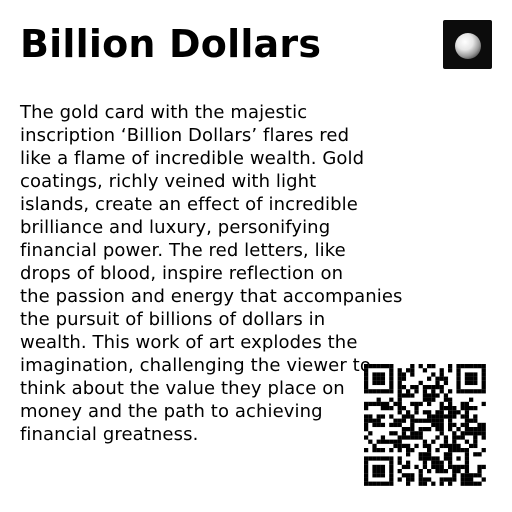 The width and height of the screenshot is (512, 512). I want to click on description-line: brilliance and luxury, personifying, so click(175, 227).